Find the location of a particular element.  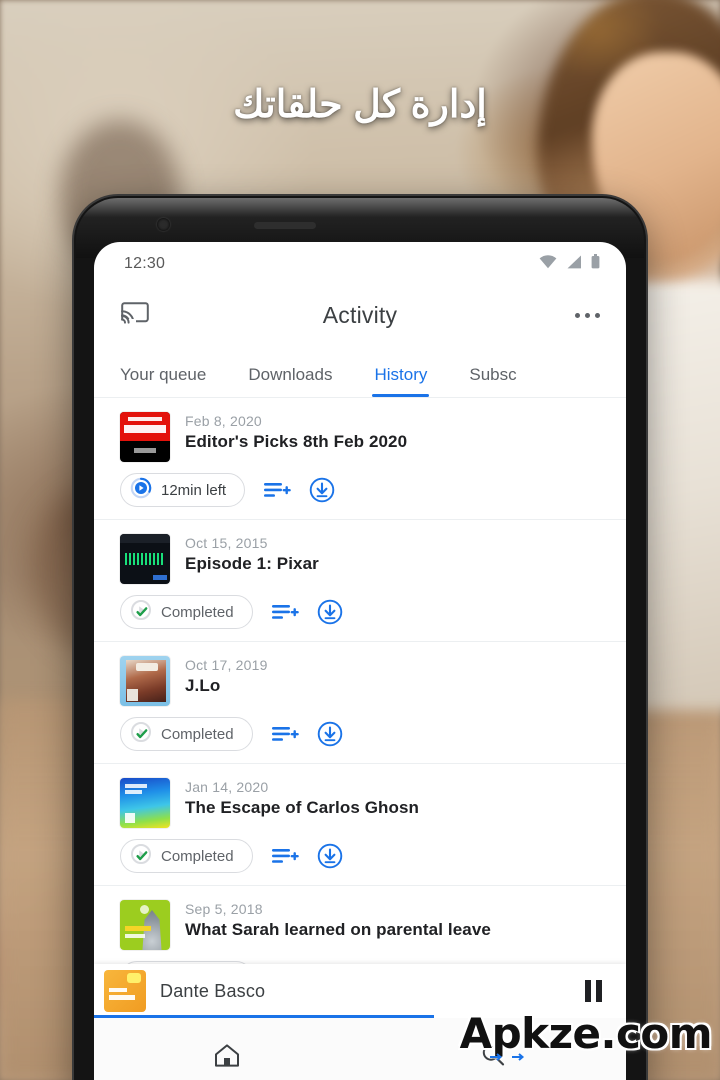

play-progress-icon is located at coordinates (141, 490).